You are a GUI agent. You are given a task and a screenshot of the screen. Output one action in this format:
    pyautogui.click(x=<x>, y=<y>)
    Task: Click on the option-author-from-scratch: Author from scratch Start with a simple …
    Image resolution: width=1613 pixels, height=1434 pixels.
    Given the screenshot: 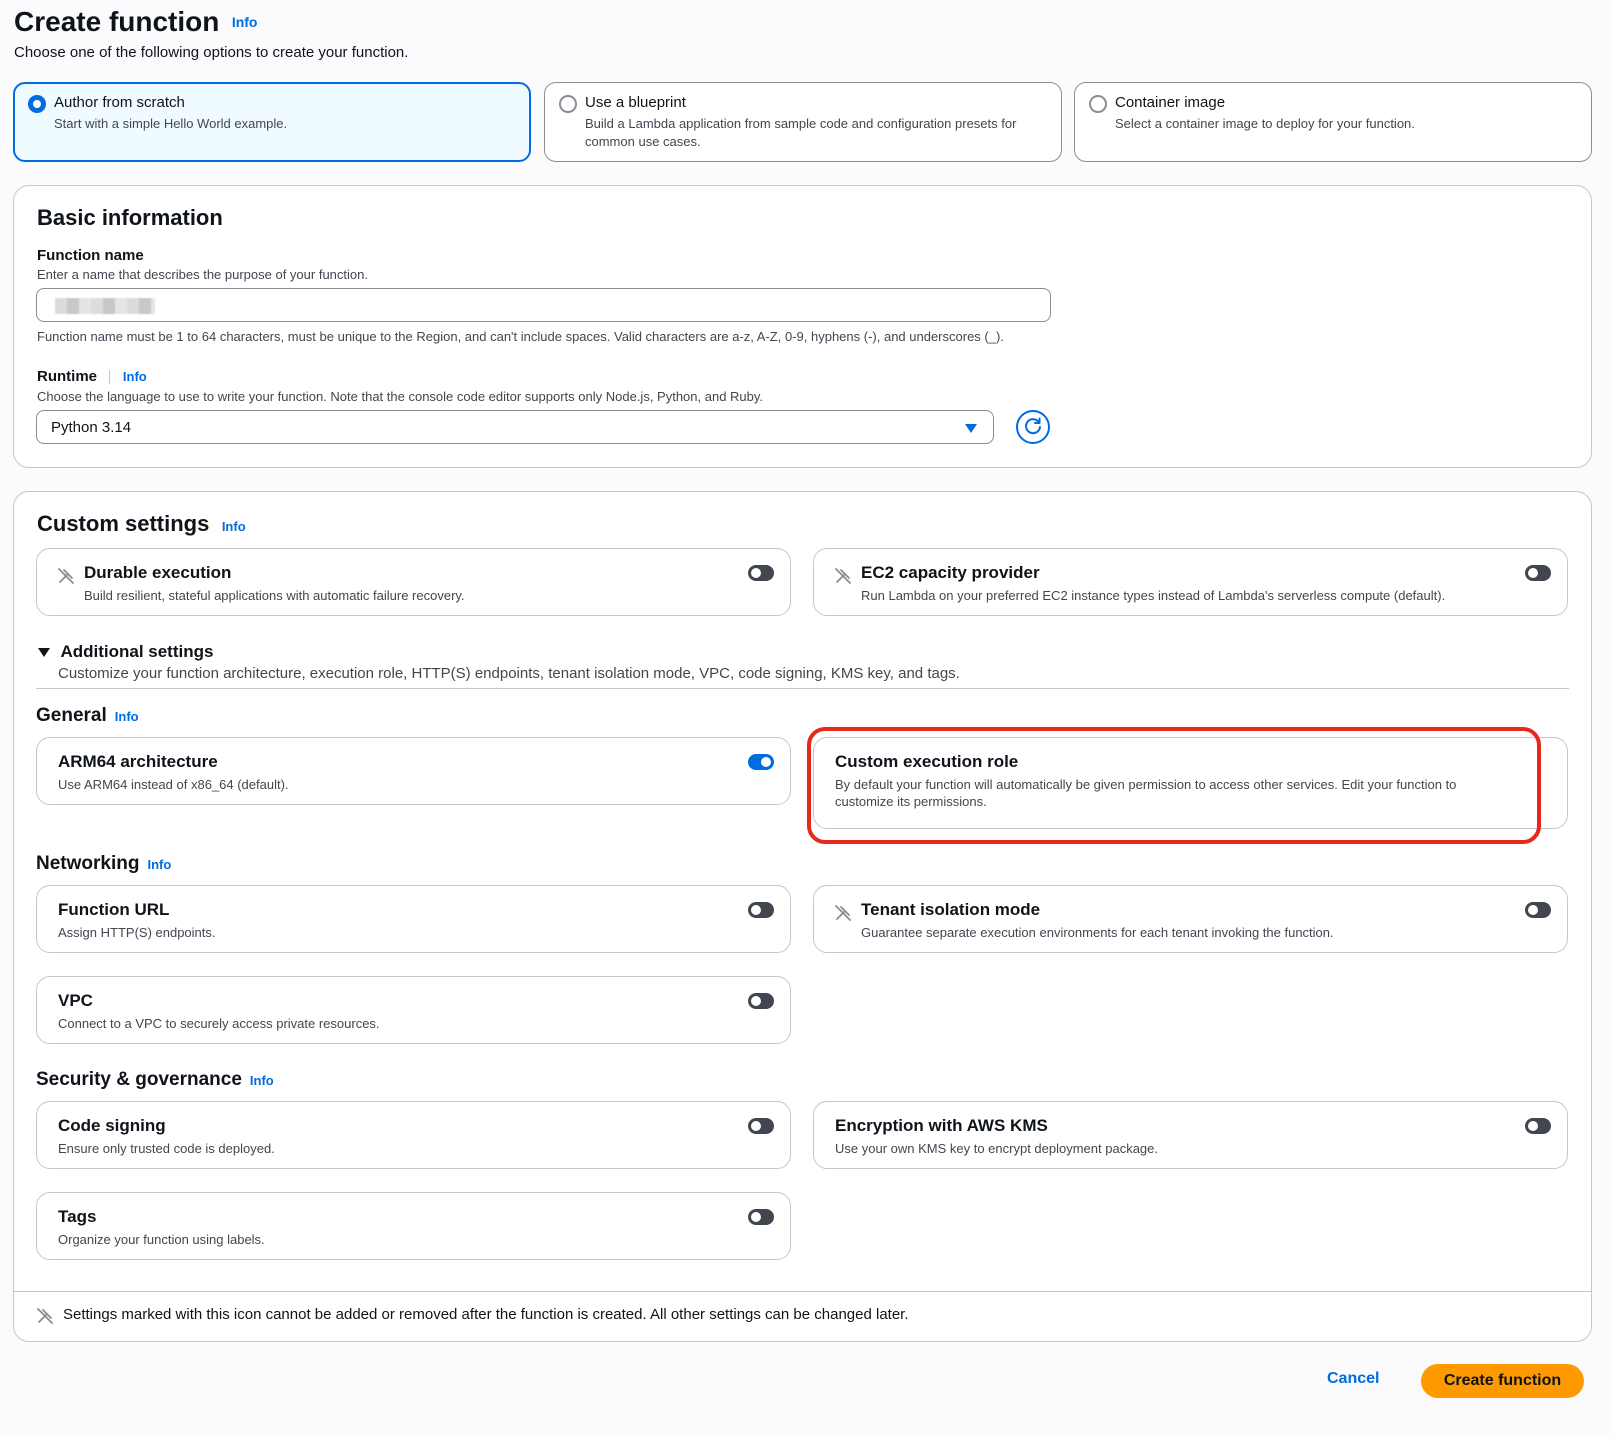 What is the action you would take?
    pyautogui.click(x=272, y=122)
    